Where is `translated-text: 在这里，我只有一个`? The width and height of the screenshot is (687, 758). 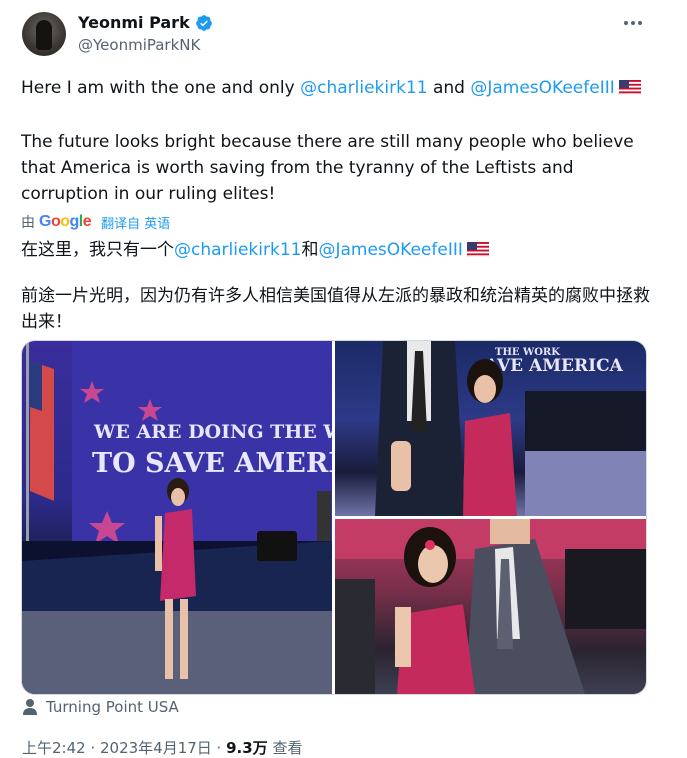
translated-text: 在这里，我只有一个 is located at coordinates (97, 250).